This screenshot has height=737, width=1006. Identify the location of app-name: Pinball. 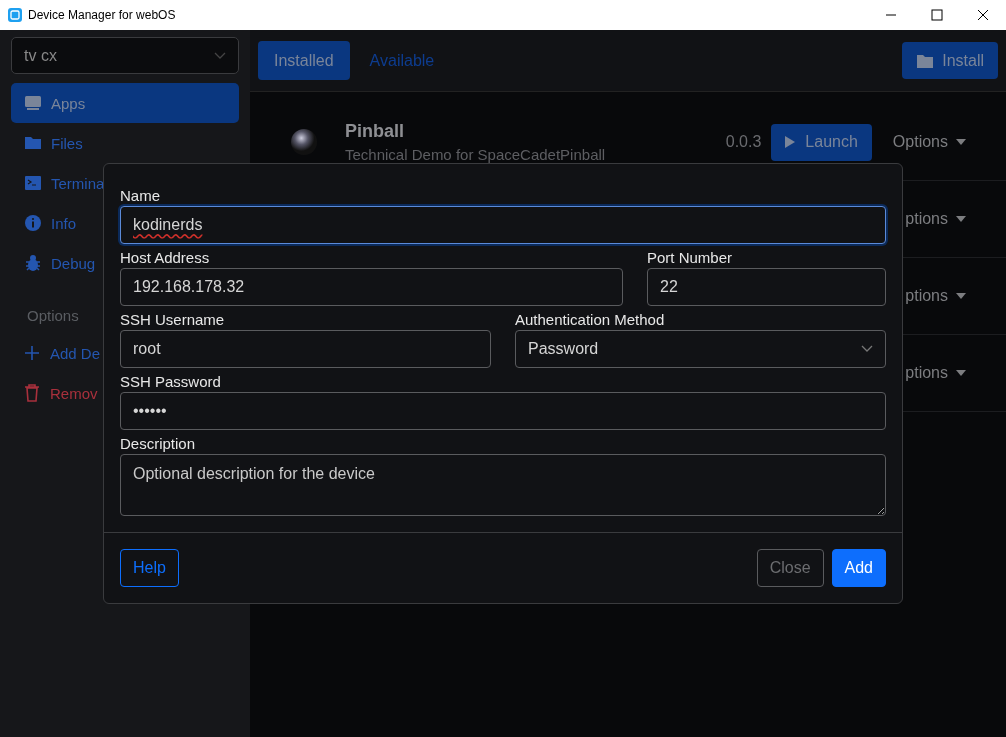
(375, 131).